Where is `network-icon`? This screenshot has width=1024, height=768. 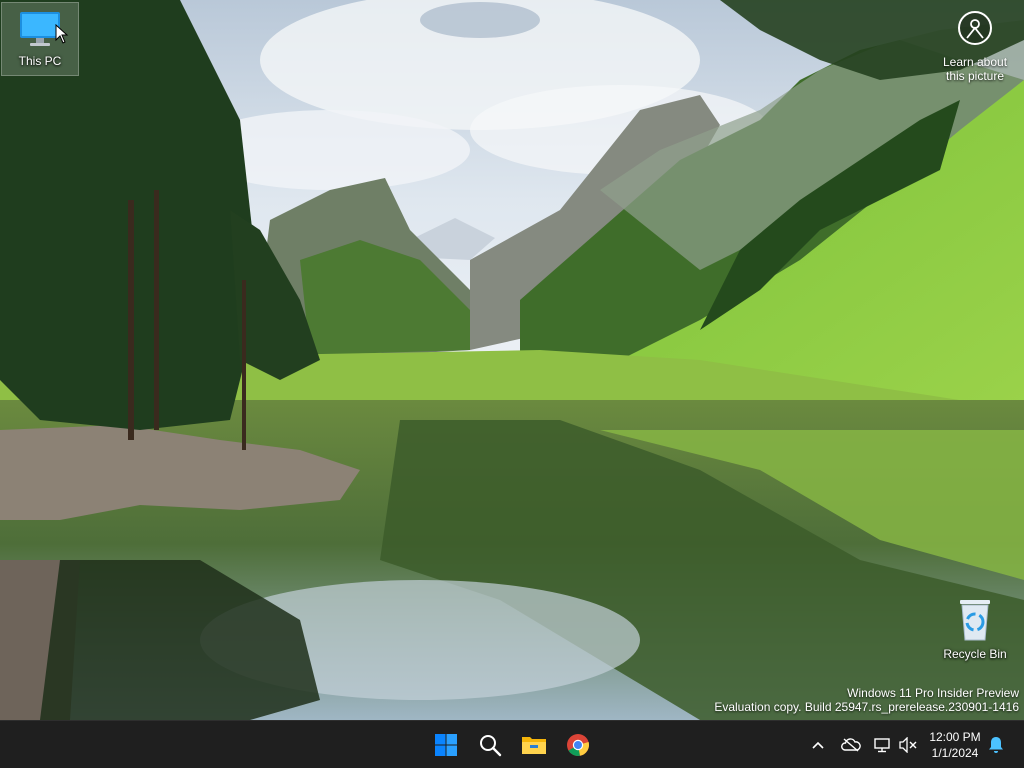 network-icon is located at coordinates (882, 745).